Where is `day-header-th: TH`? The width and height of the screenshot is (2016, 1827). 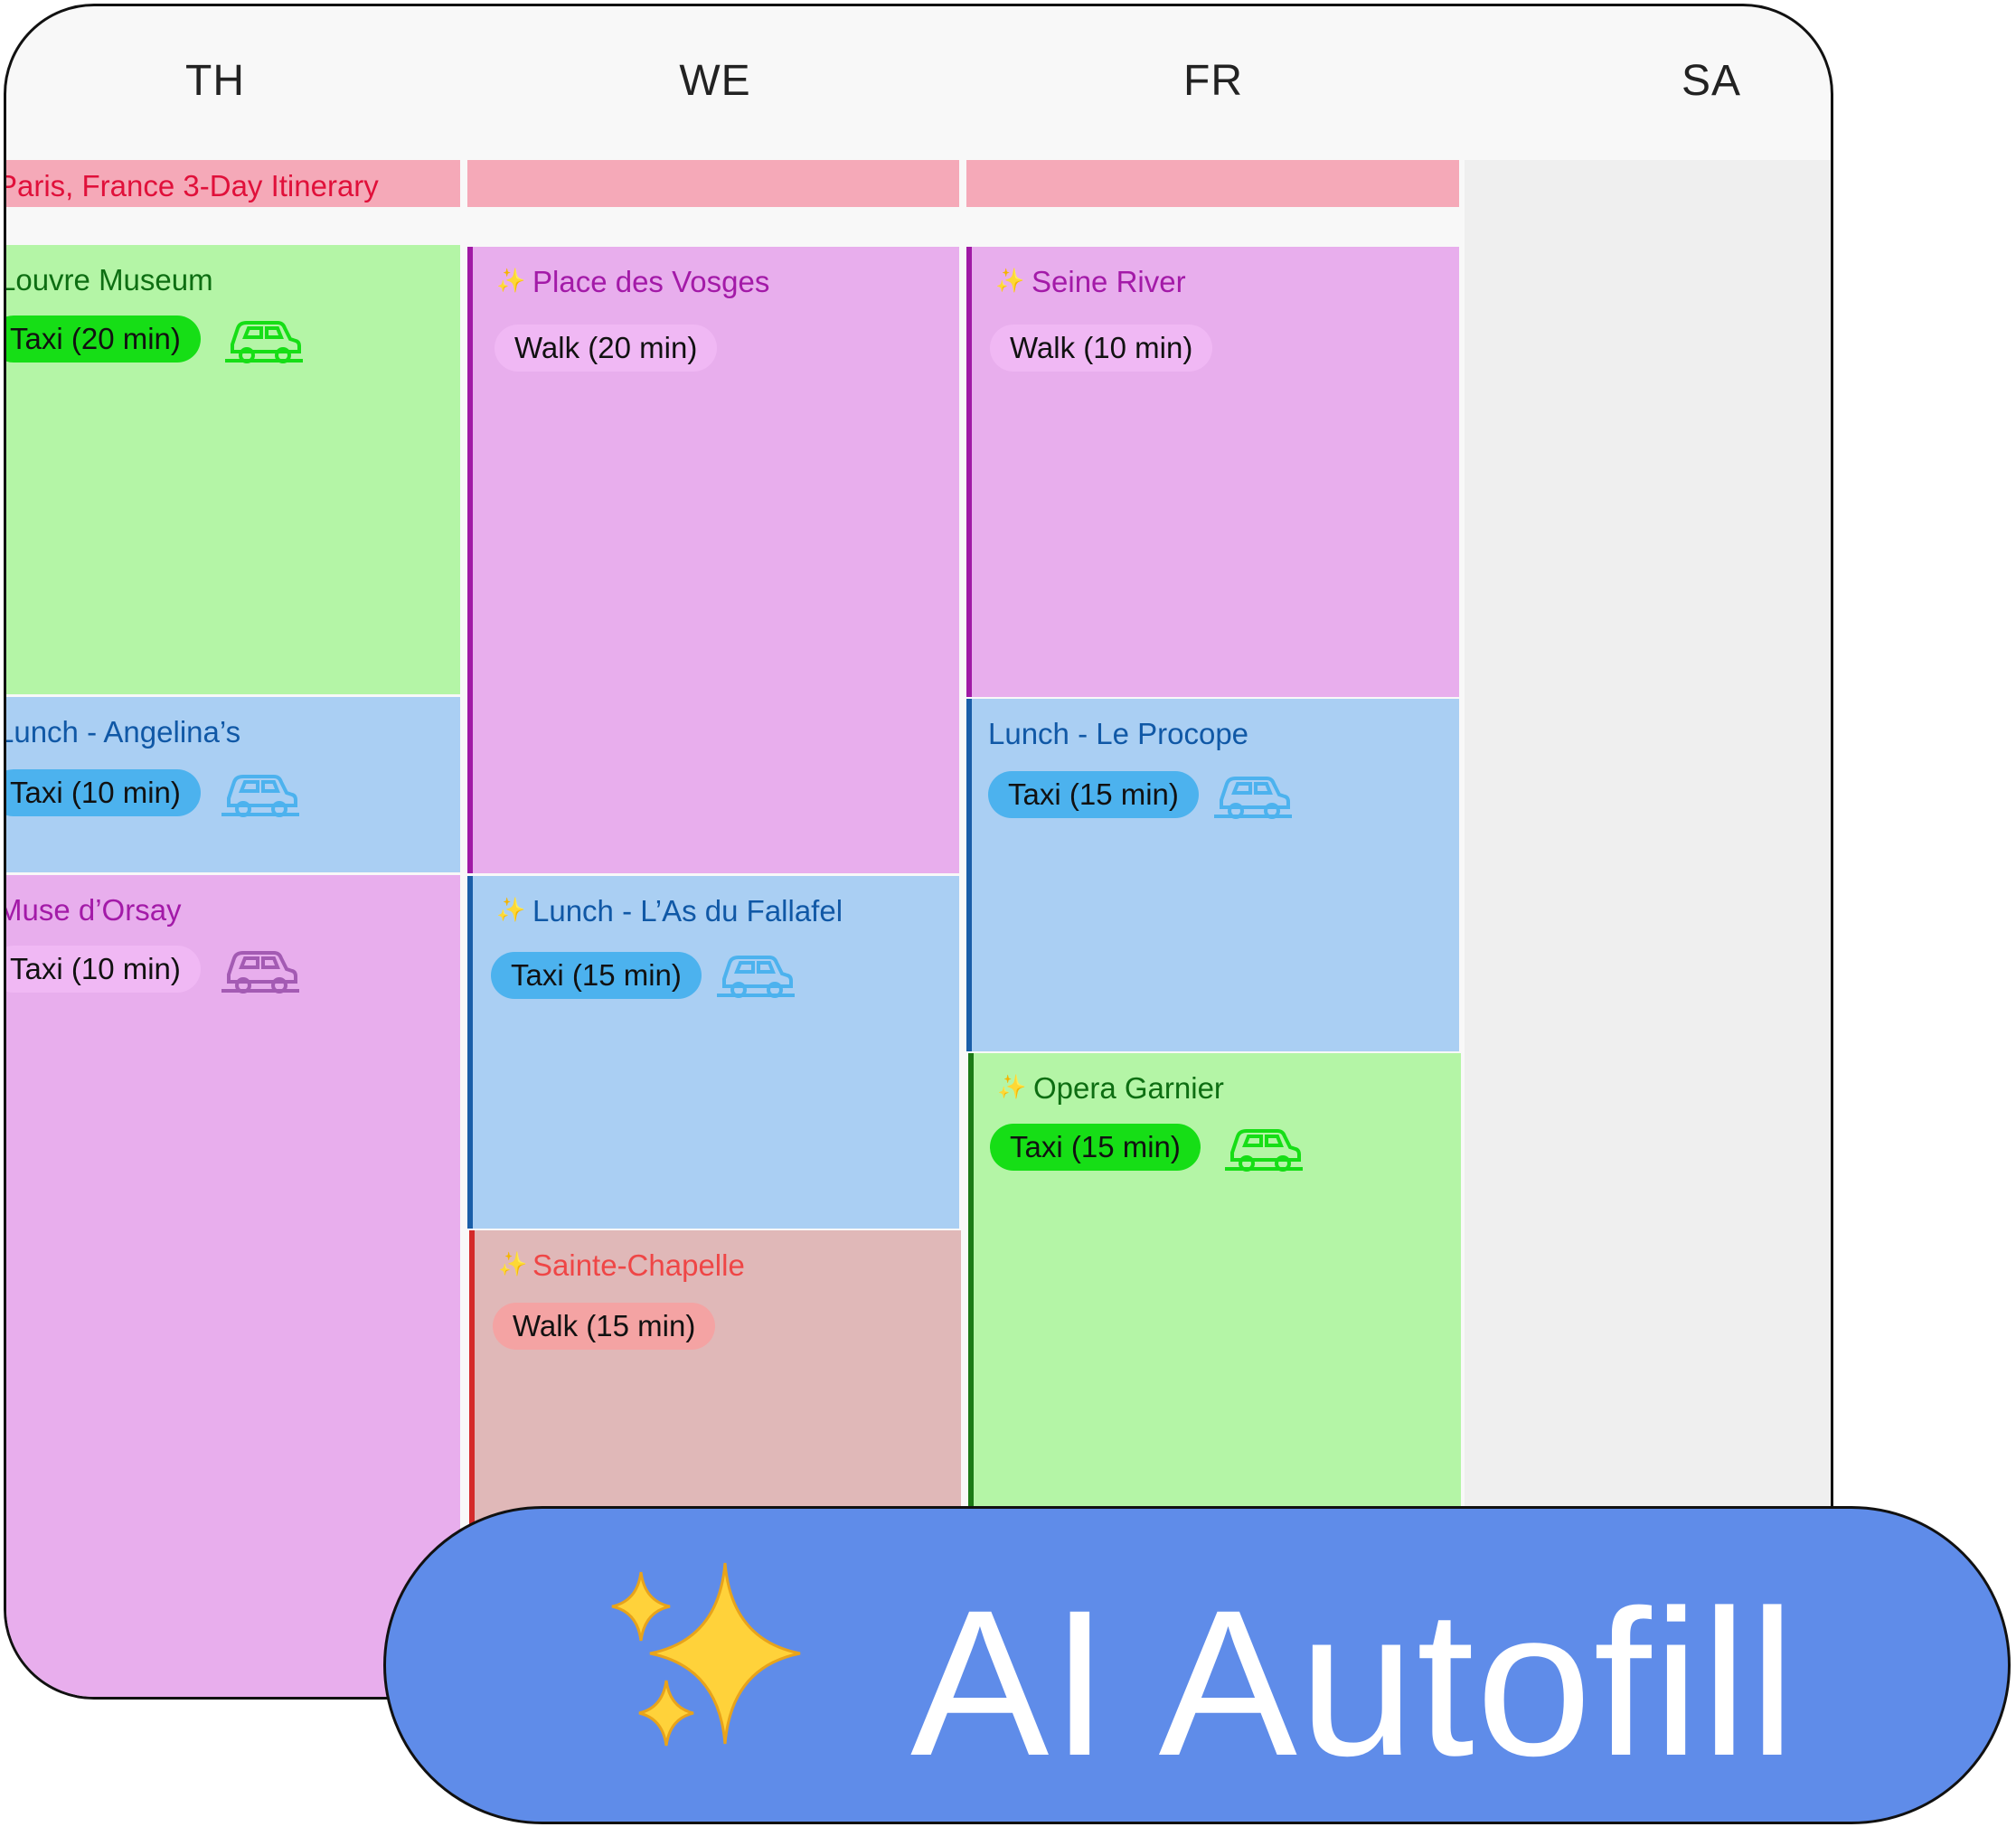
day-header-th: TH is located at coordinates (215, 81).